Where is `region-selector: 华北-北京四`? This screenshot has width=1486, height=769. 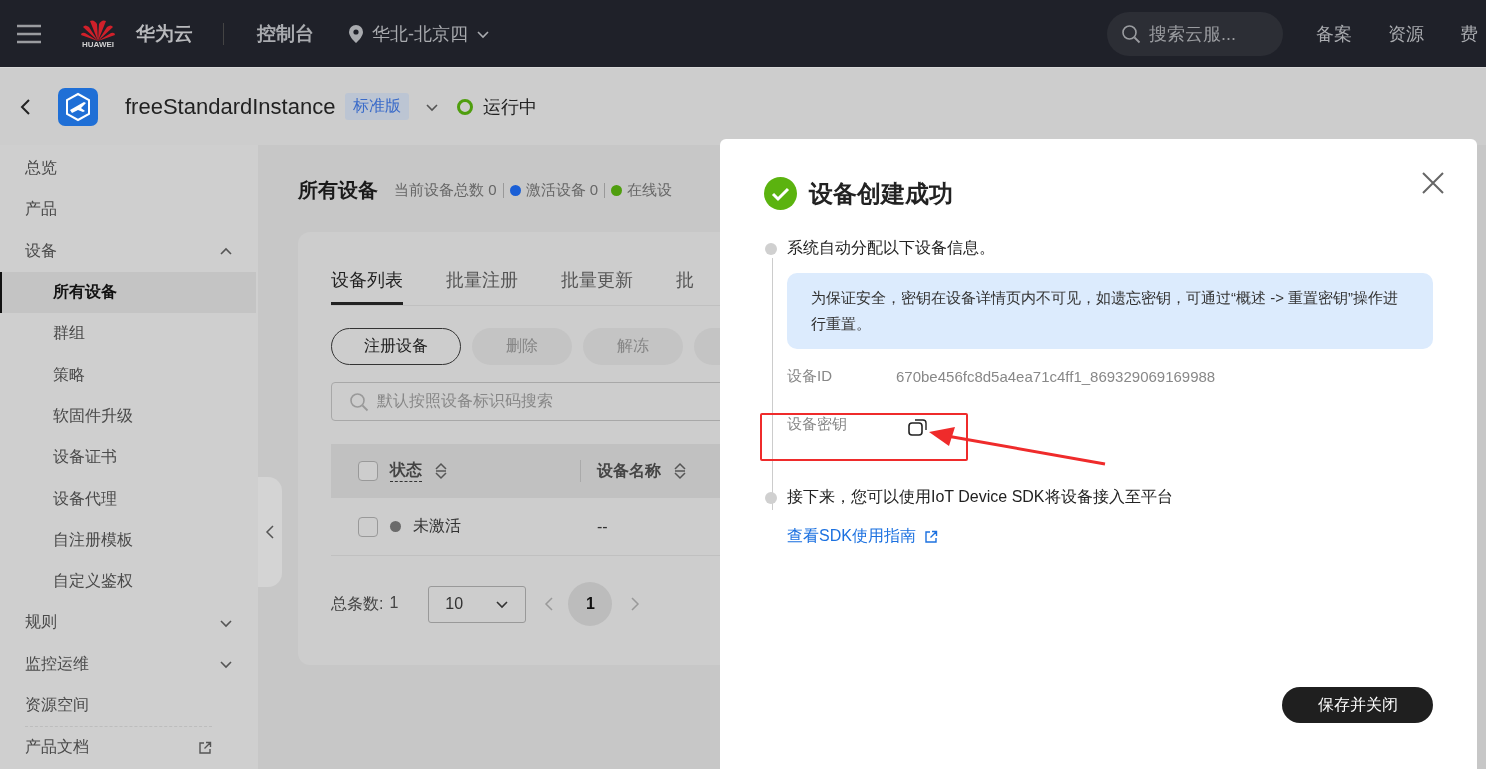 region-selector: 华北-北京四 is located at coordinates (419, 33).